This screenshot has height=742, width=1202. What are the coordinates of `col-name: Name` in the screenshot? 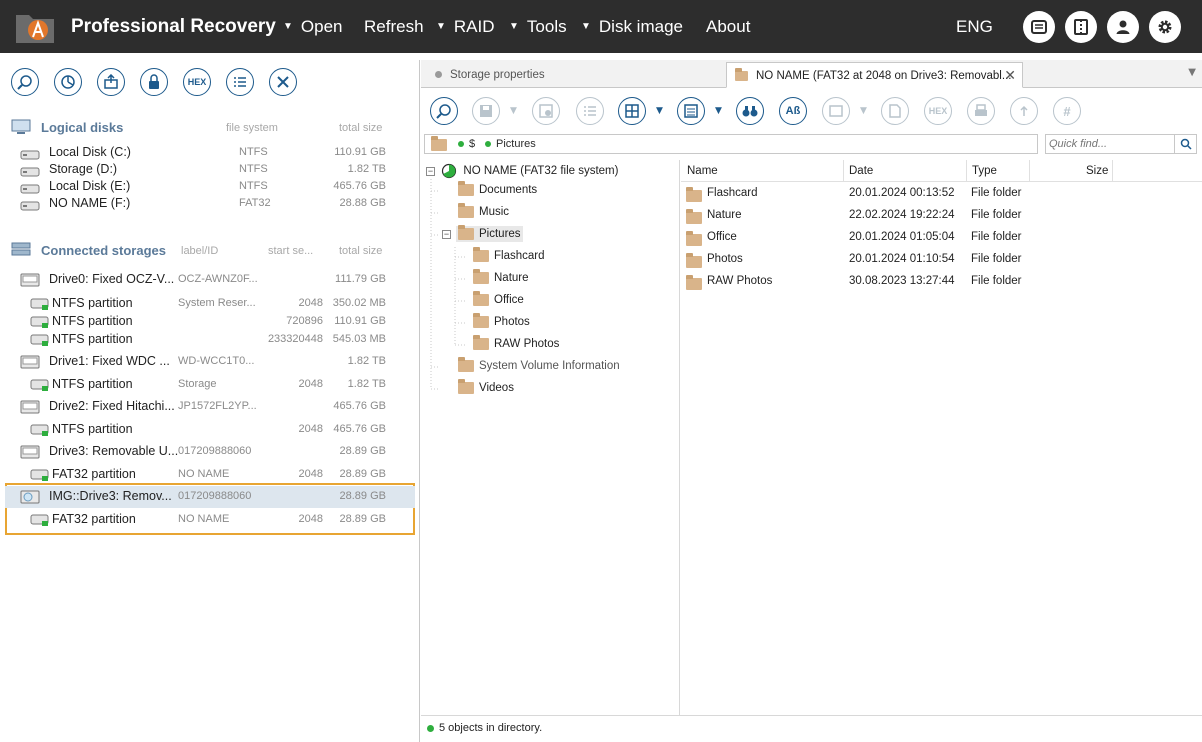 It's located at (702, 171).